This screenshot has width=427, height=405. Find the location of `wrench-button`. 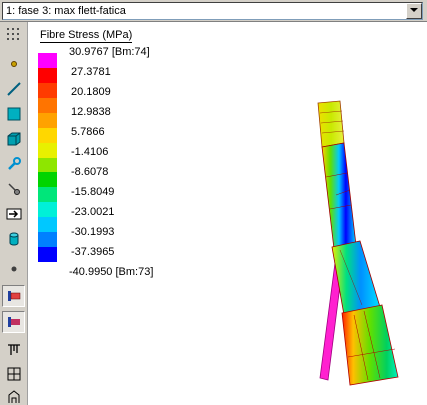

wrench-button is located at coordinates (13, 164).